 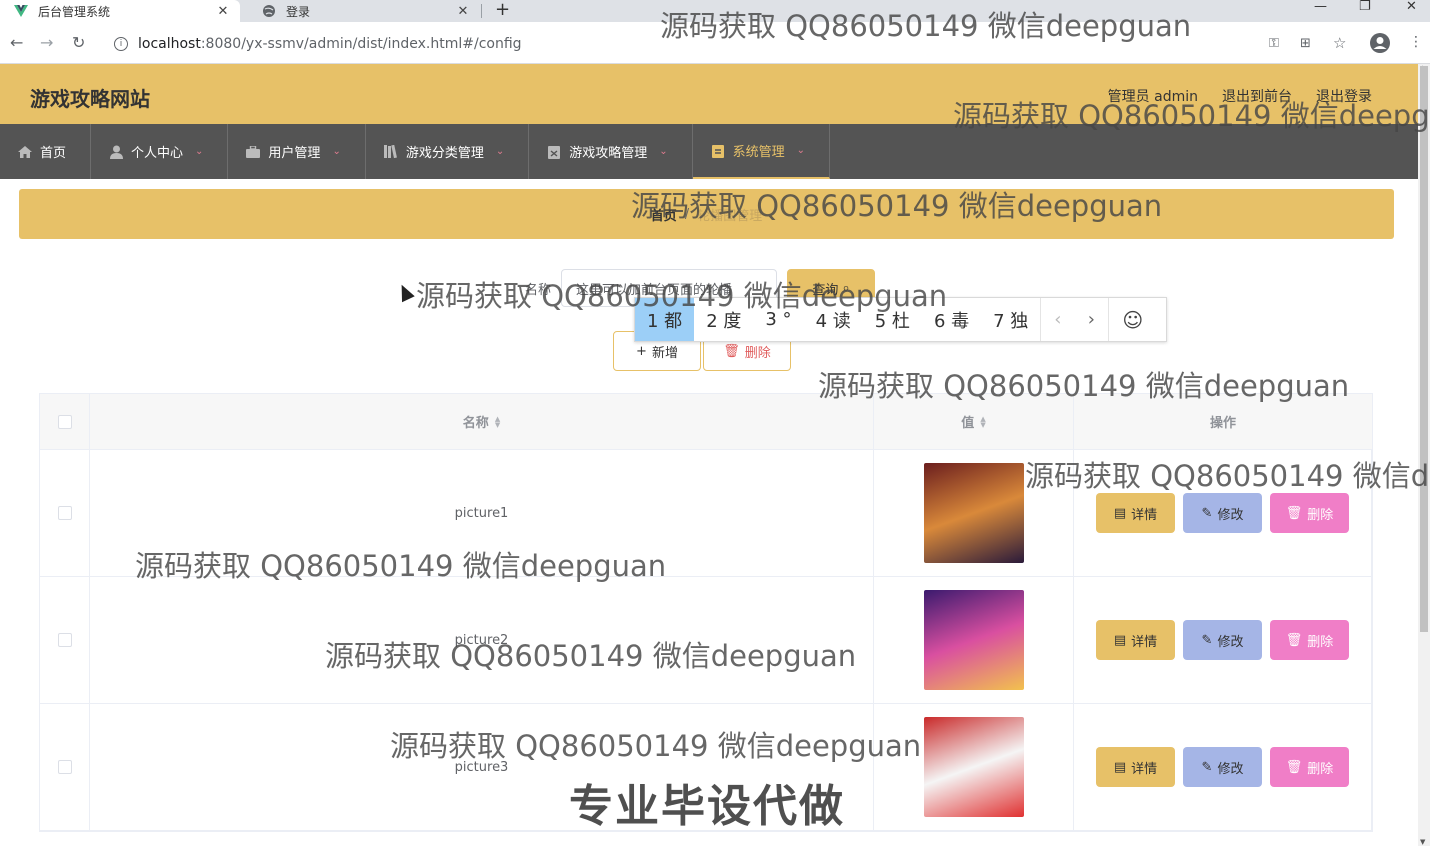 What do you see at coordinates (121, 43) in the screenshot?
I see `info-icon: i` at bounding box center [121, 43].